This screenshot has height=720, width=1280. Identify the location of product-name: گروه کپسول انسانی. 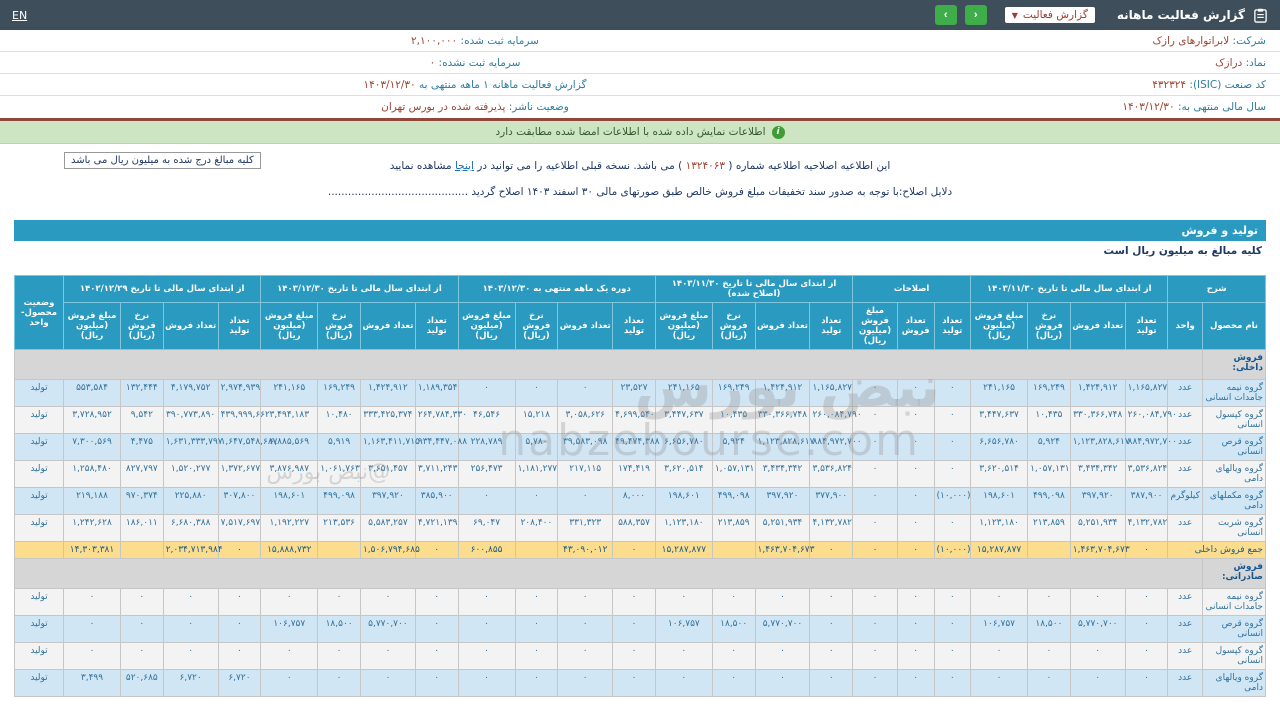
(1234, 656).